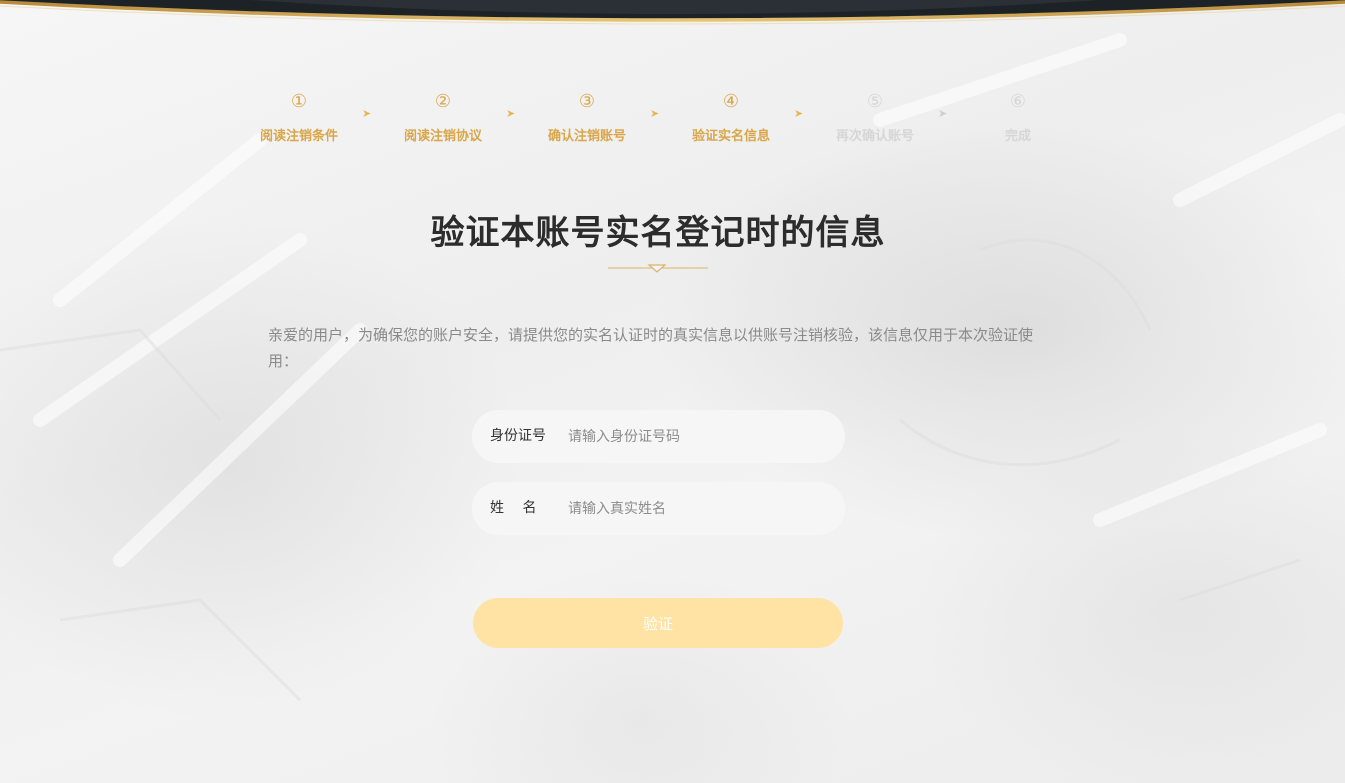  What do you see at coordinates (698, 436) in the screenshot?
I see `id-card-input` at bounding box center [698, 436].